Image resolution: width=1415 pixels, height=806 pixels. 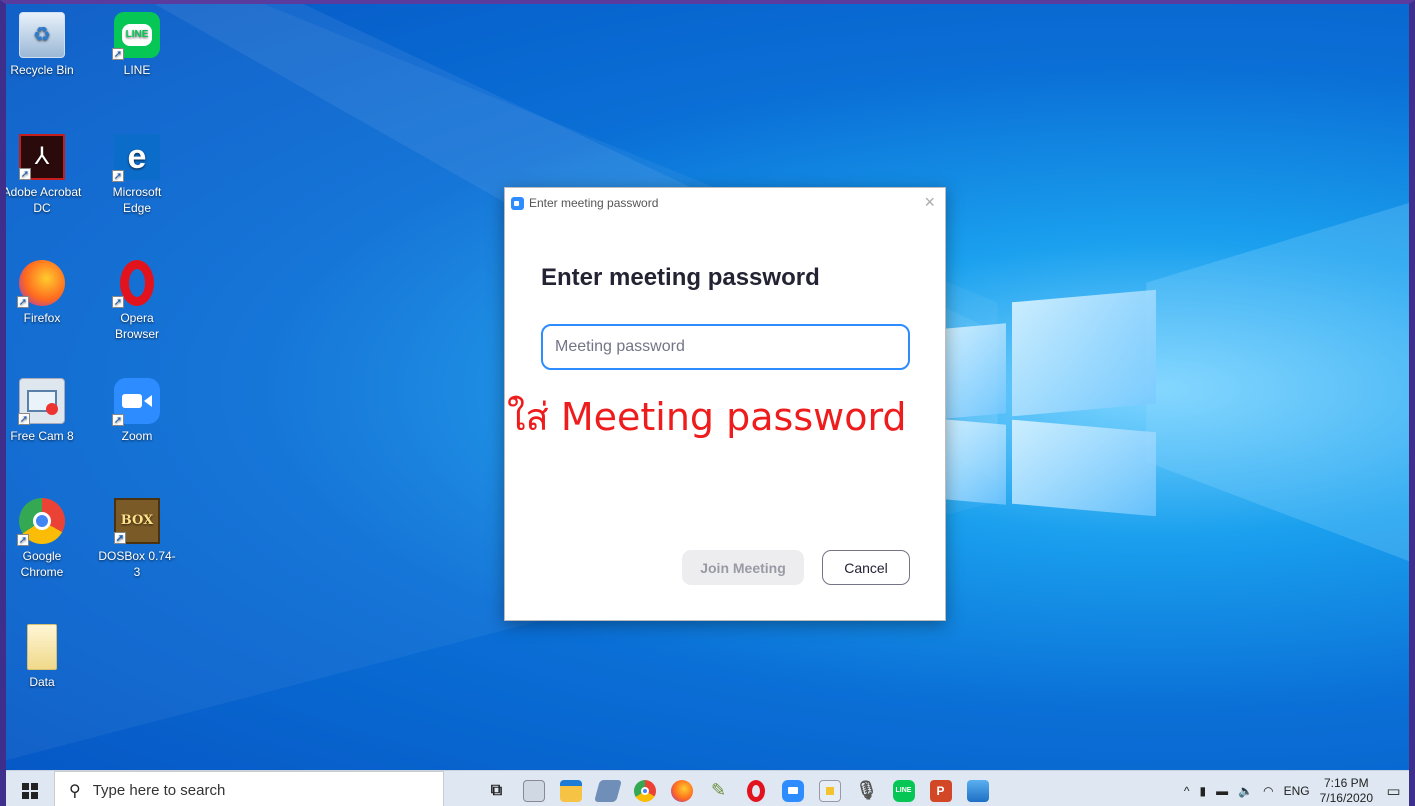 I want to click on dosbox-icon: BOX ➚, so click(x=137, y=521).